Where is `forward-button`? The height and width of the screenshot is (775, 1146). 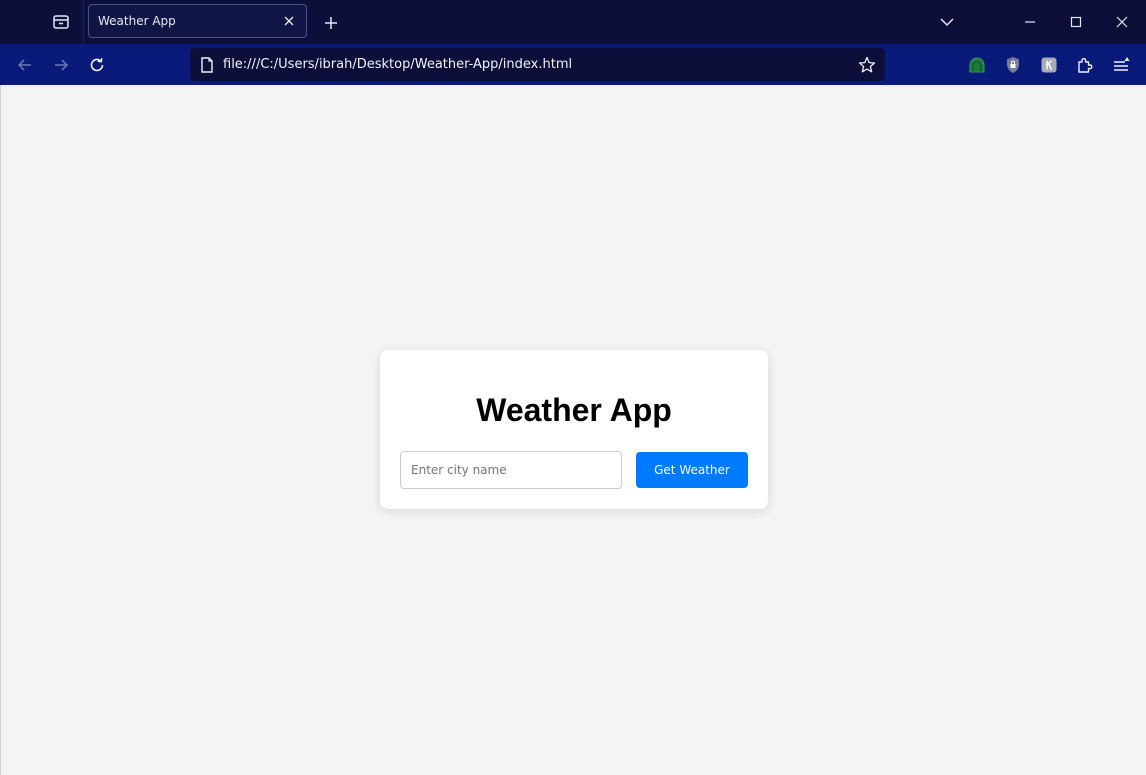 forward-button is located at coordinates (61, 65).